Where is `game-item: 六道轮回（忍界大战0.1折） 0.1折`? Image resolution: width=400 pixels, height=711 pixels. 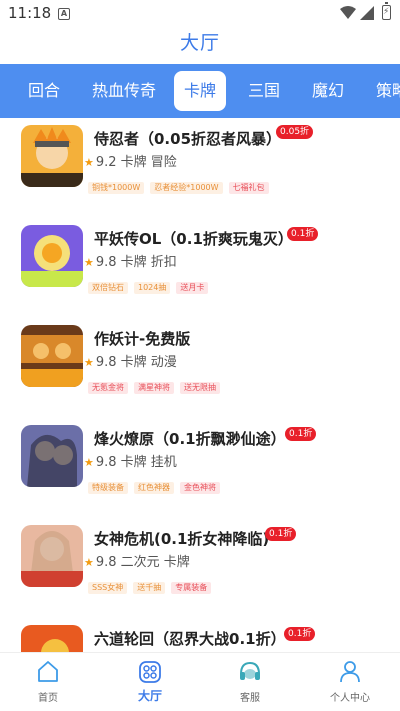 game-item: 六道轮回（忍界大战0.1折） 0.1折 is located at coordinates (200, 635).